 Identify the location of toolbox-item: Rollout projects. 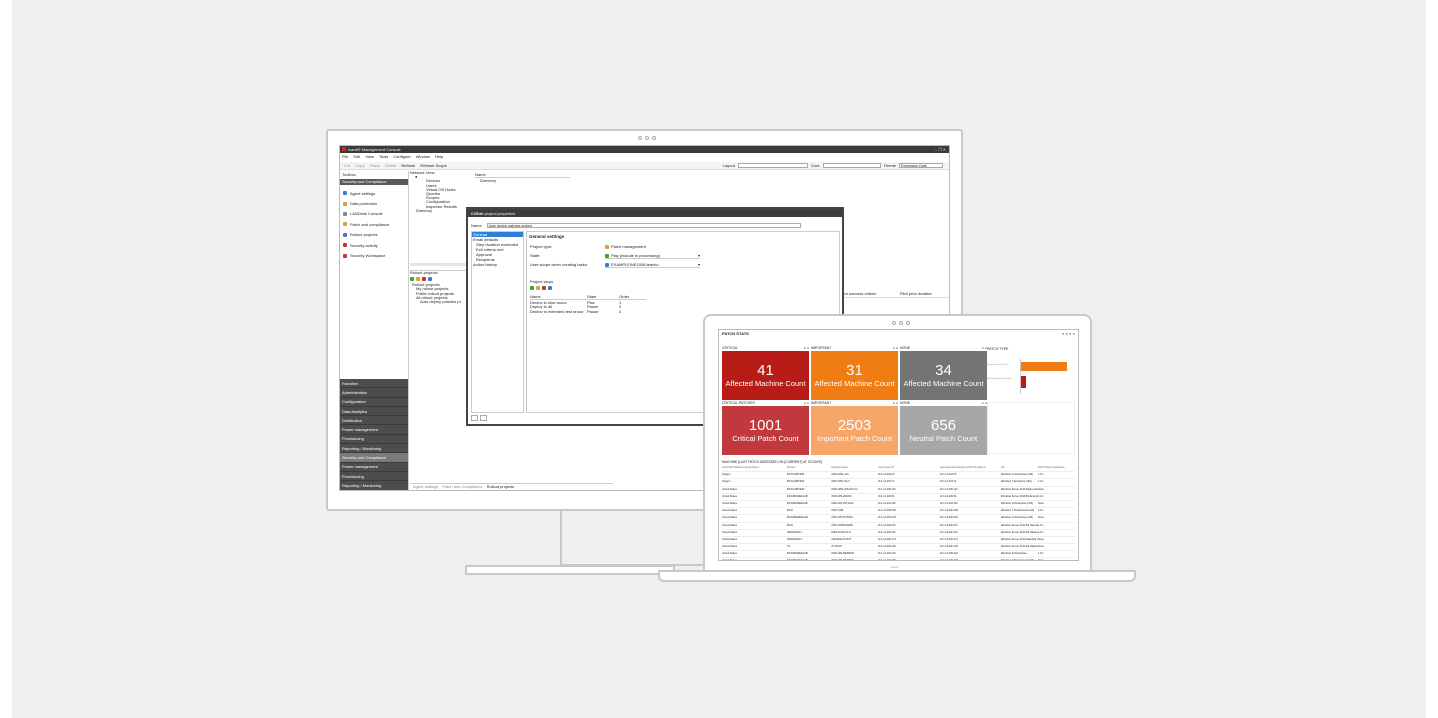
(366, 235).